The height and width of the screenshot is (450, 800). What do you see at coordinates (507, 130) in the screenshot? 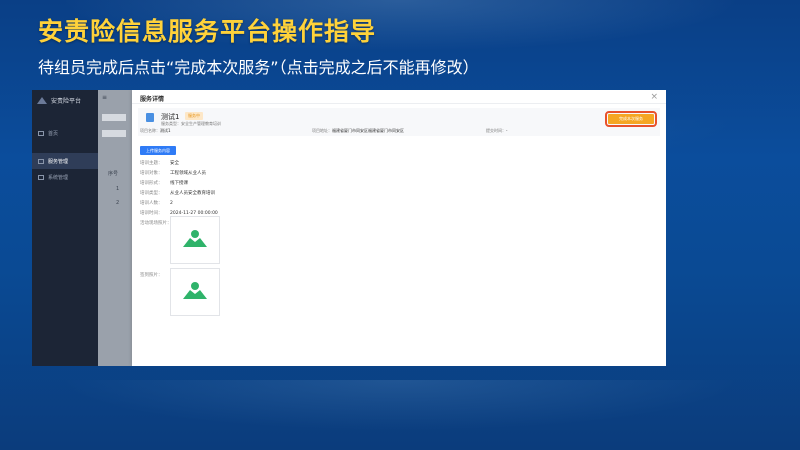
I see `submit-time-value: -` at bounding box center [507, 130].